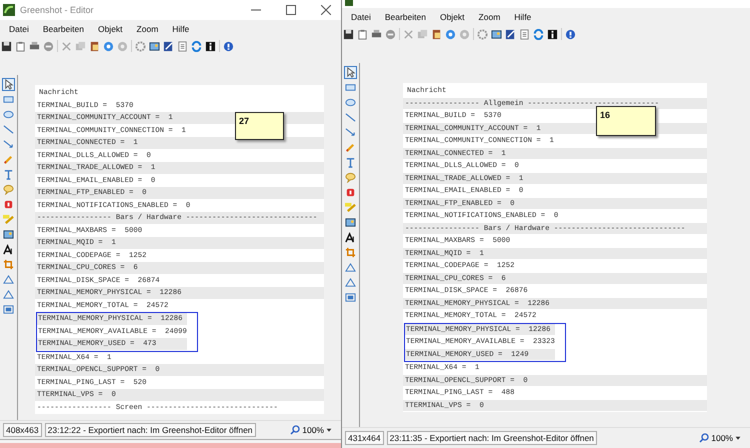 This screenshot has width=750, height=448. I want to click on sticky-note: 16, so click(626, 121).